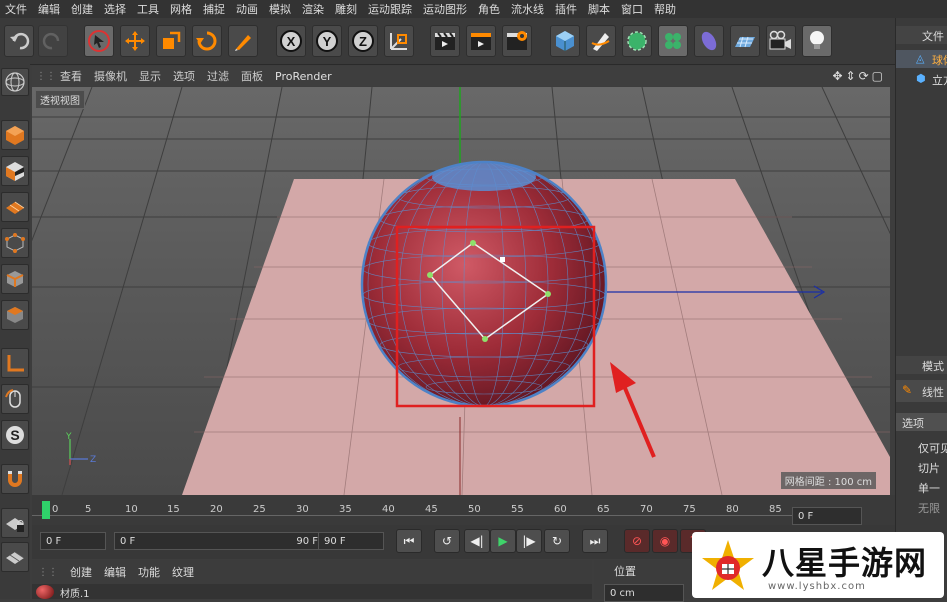 Image resolution: width=947 pixels, height=602 pixels. I want to click on material-swatch, so click(45, 592).